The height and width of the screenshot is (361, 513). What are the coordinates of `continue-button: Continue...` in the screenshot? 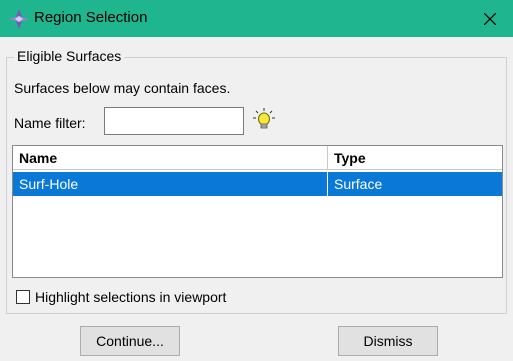 It's located at (130, 341).